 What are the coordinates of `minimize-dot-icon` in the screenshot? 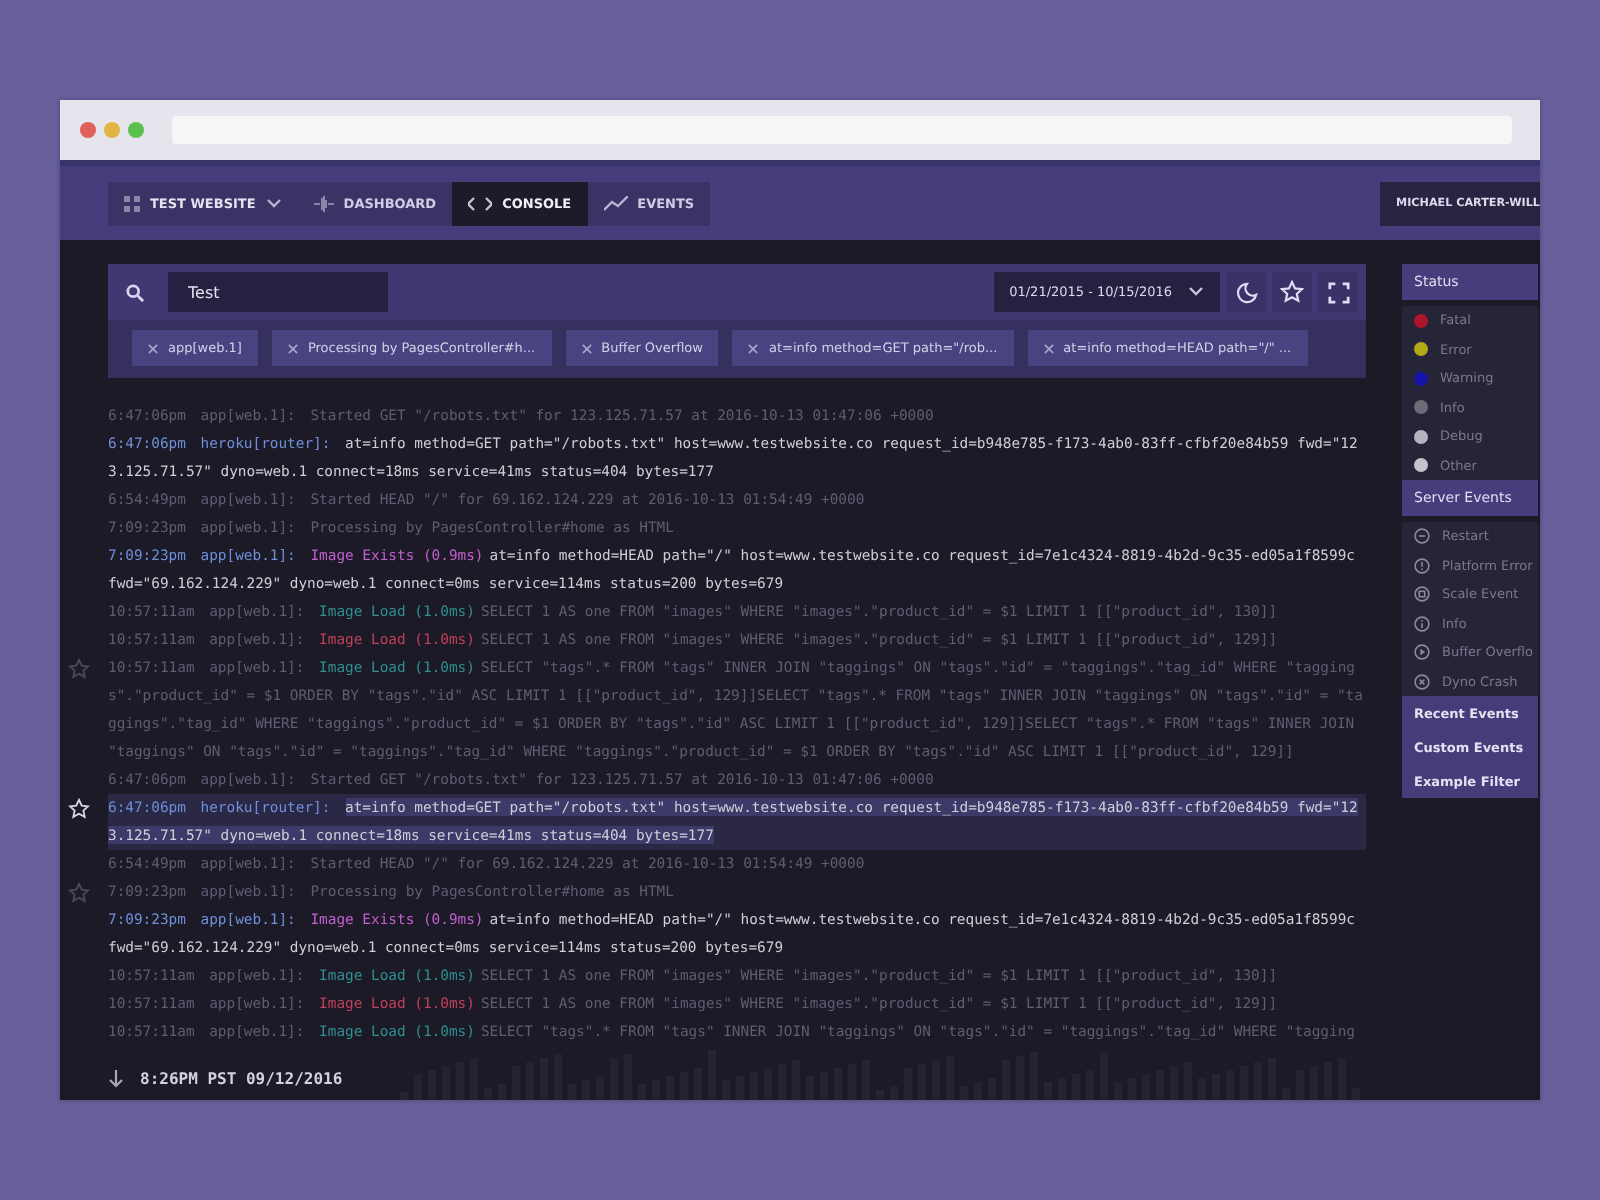 It's located at (112, 130).